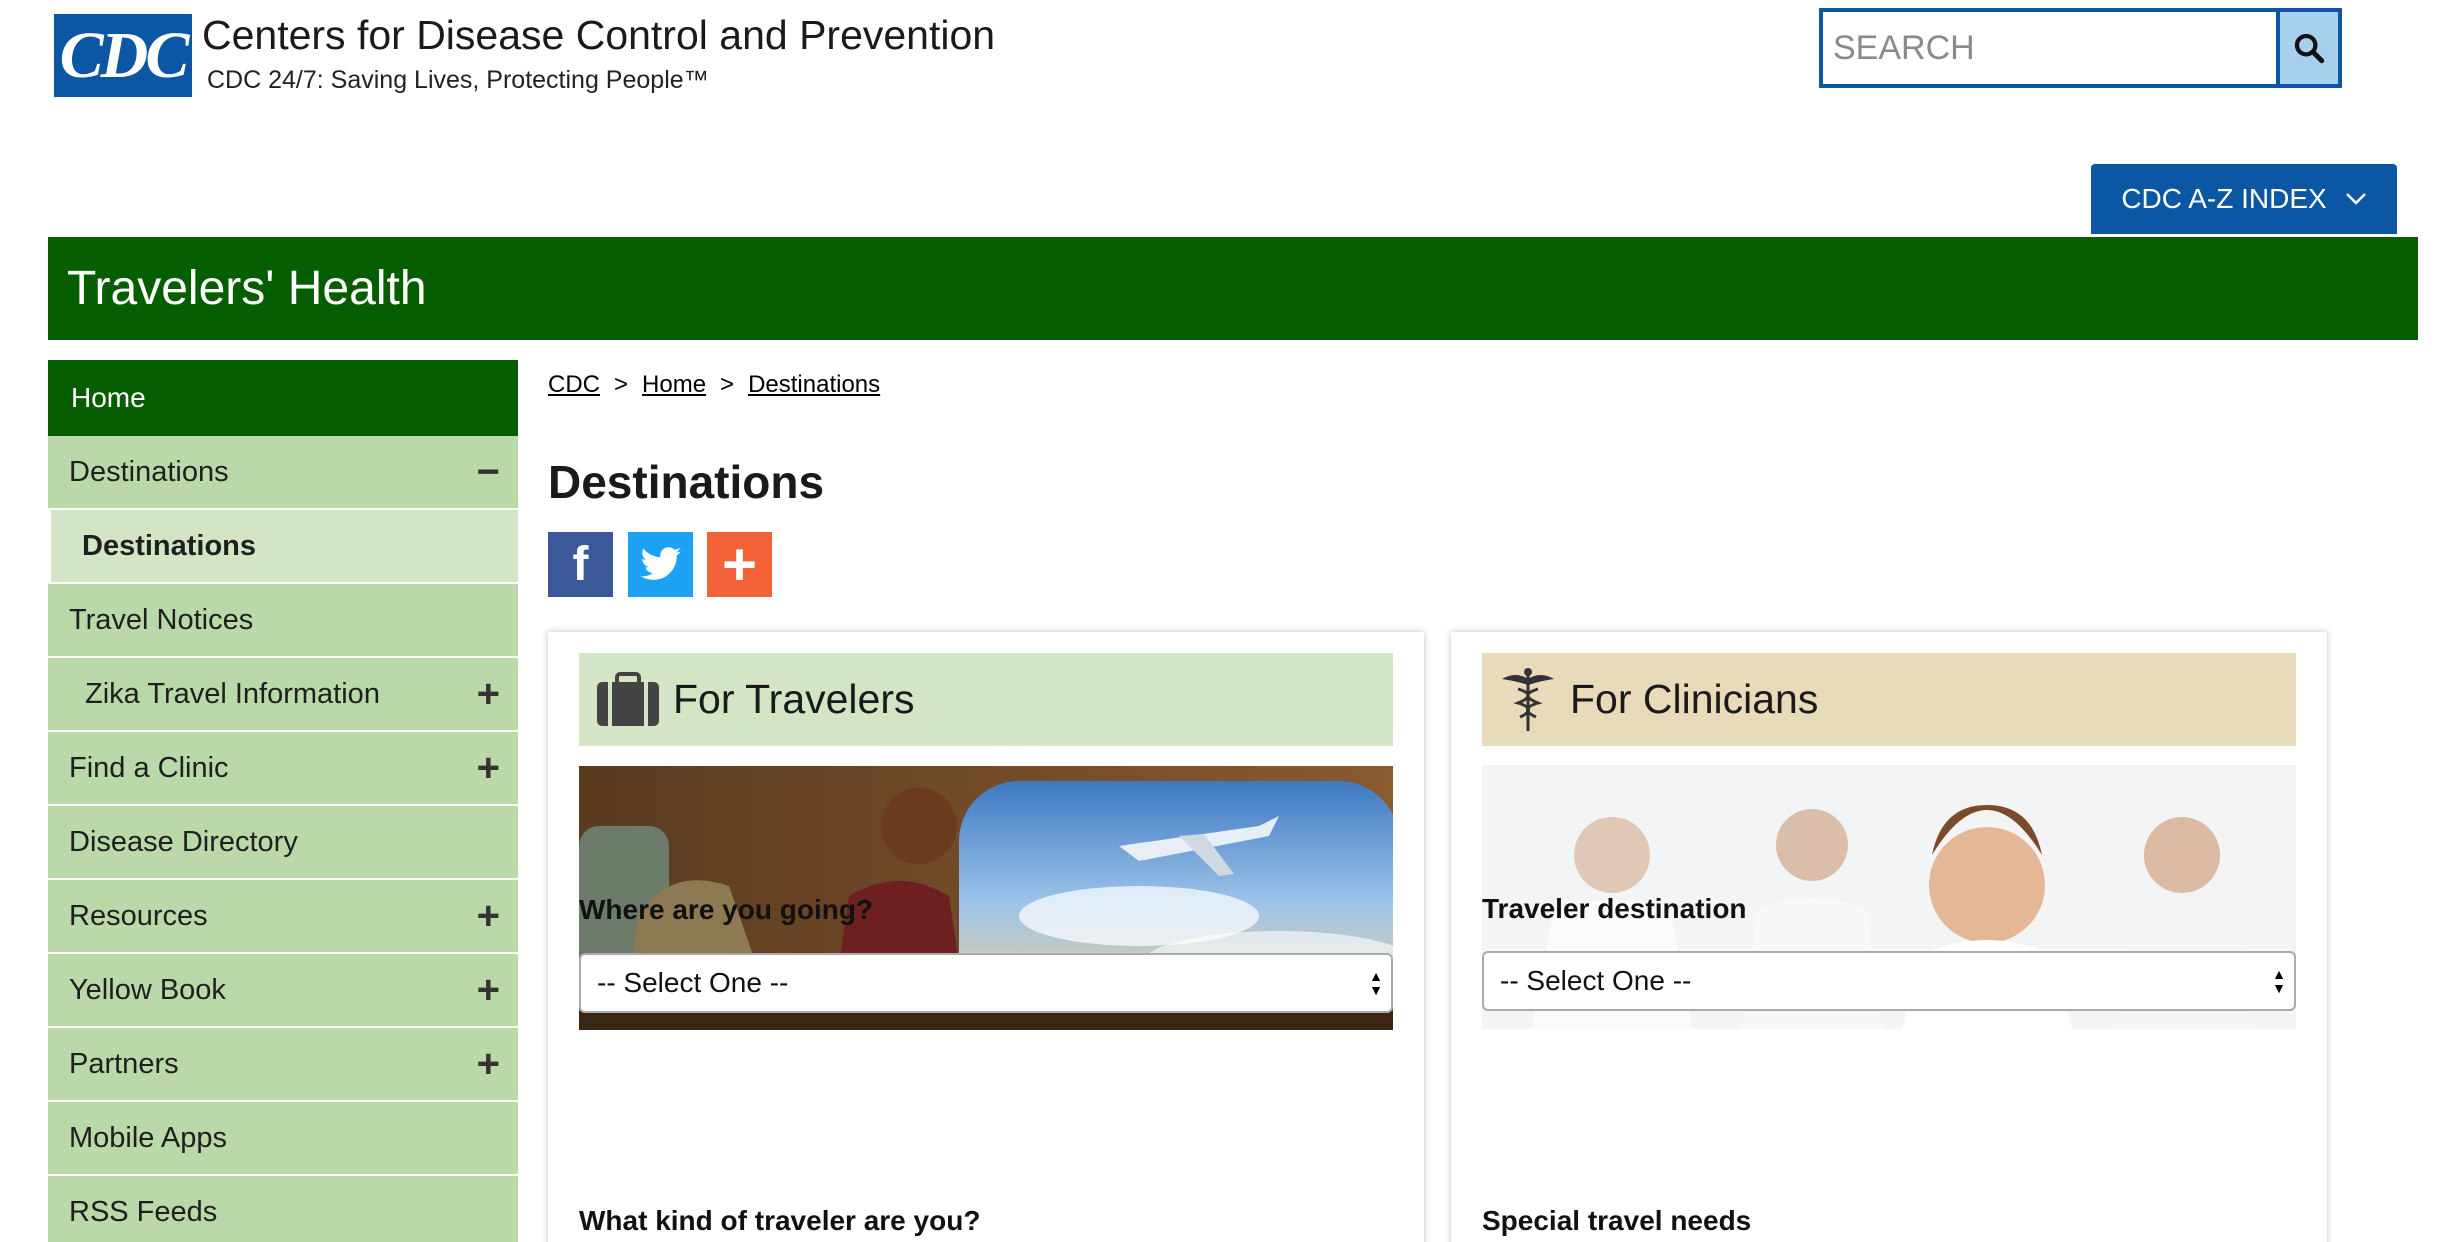 Image resolution: width=2460 pixels, height=1242 pixels. What do you see at coordinates (674, 385) in the screenshot?
I see `breadcrumb-home: Home` at bounding box center [674, 385].